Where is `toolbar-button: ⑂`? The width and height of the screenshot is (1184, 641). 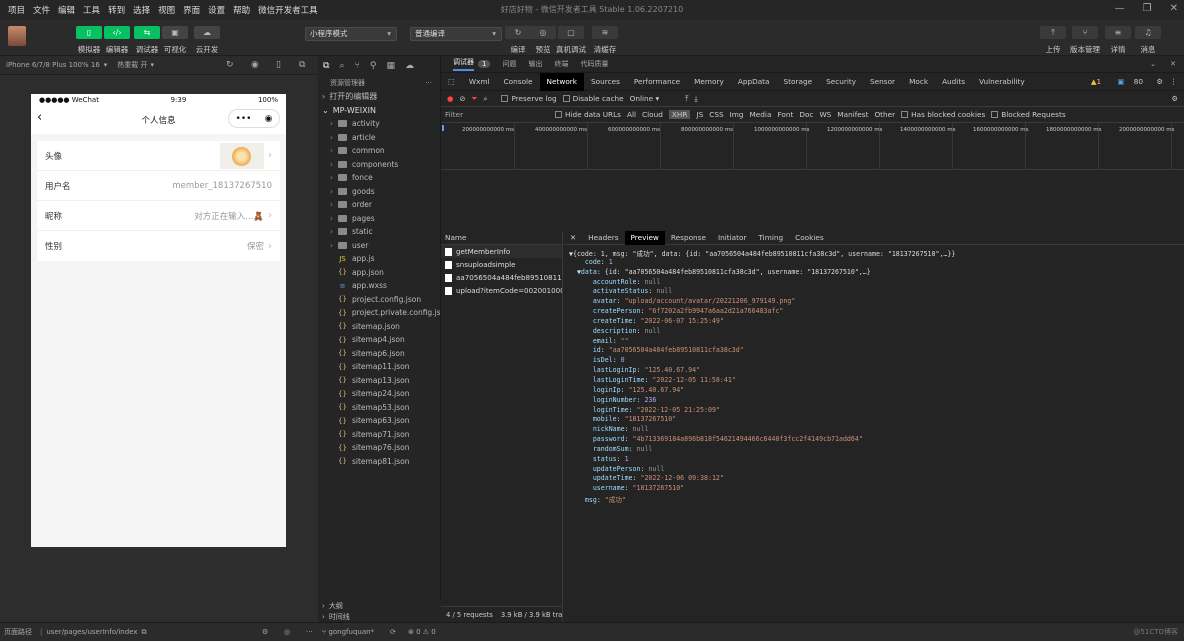
toolbar-button: ⑂ is located at coordinates (1085, 32).